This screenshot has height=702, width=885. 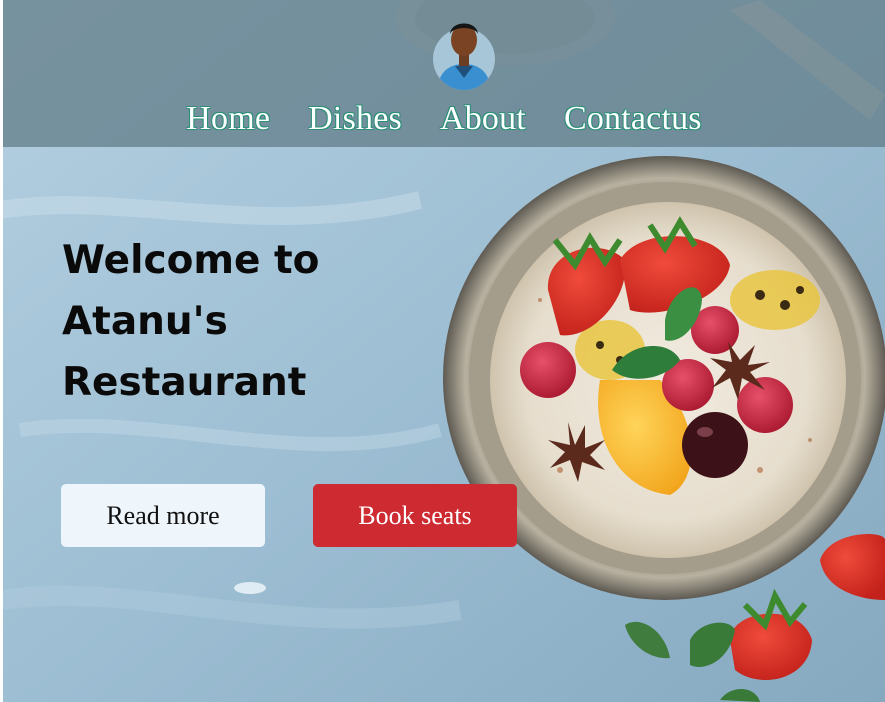 I want to click on hero-title-line-1: Welcome to, so click(x=191, y=260).